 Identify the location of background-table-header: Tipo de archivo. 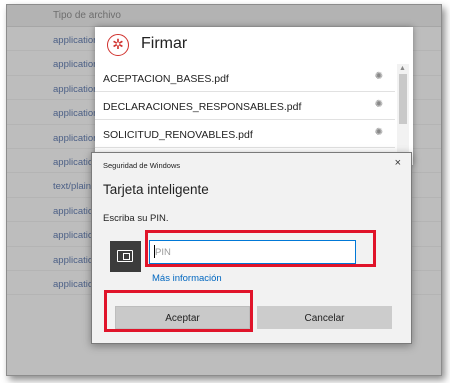
(224, 16).